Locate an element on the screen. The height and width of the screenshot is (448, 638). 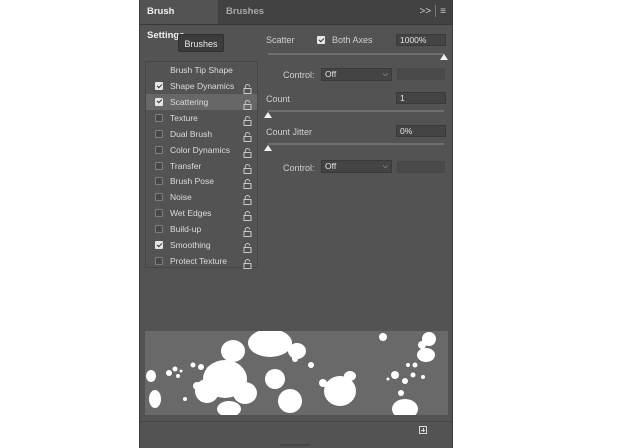
scatter-slider-track is located at coordinates (356, 54).